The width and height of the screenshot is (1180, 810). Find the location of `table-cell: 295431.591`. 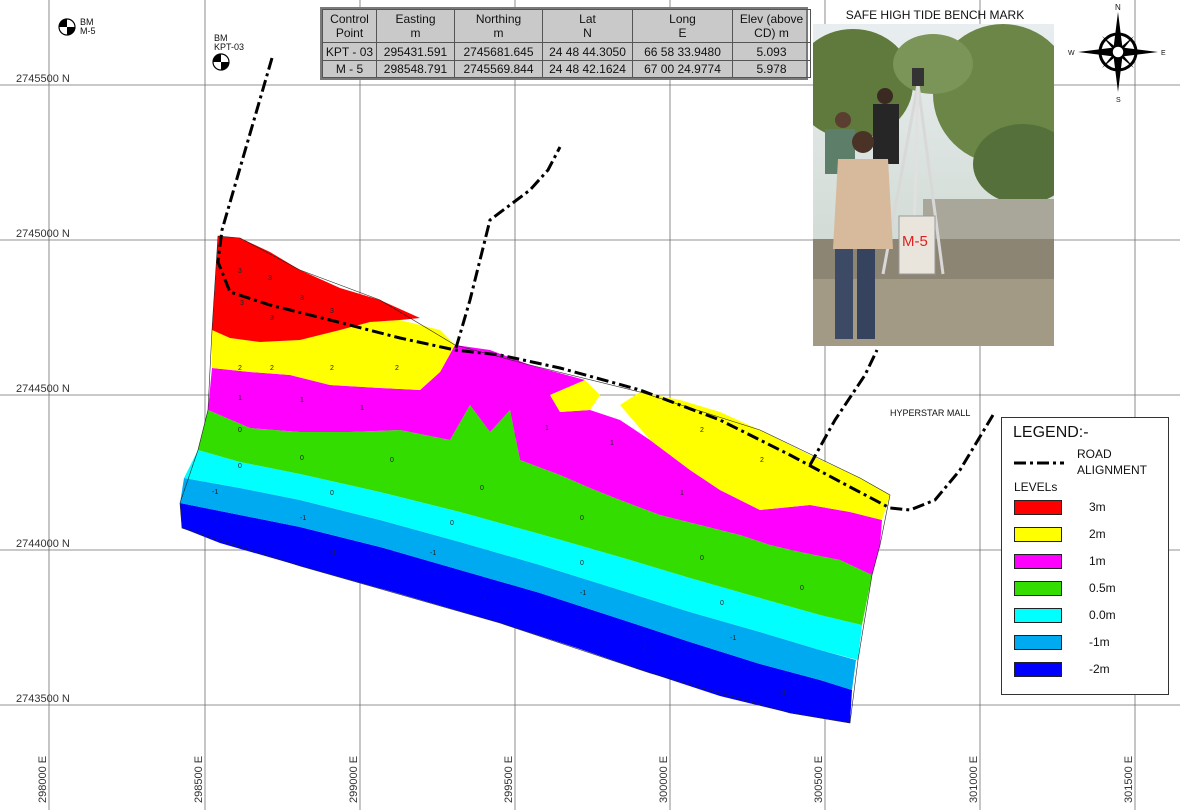

table-cell: 295431.591 is located at coordinates (415, 51).